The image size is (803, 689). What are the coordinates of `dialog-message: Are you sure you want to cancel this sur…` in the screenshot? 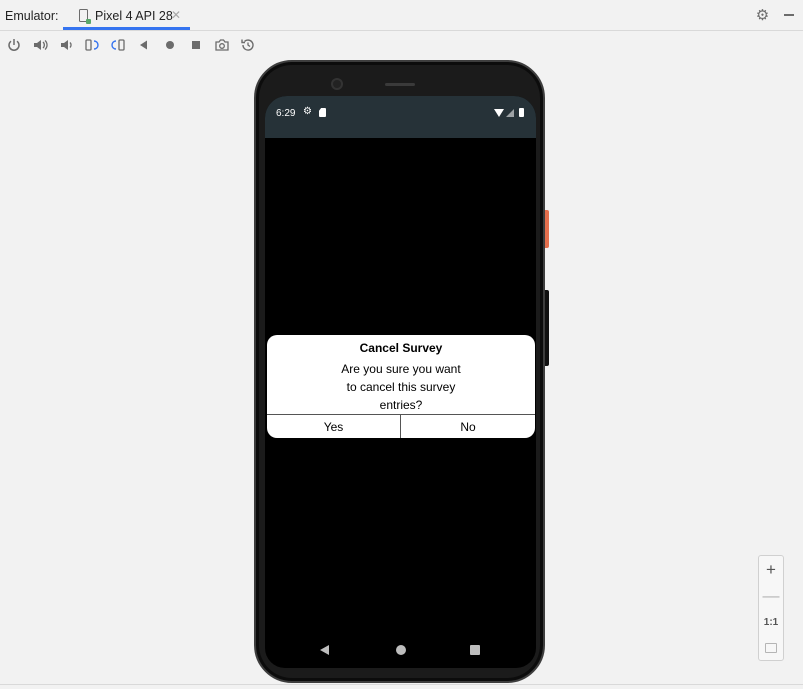 It's located at (401, 387).